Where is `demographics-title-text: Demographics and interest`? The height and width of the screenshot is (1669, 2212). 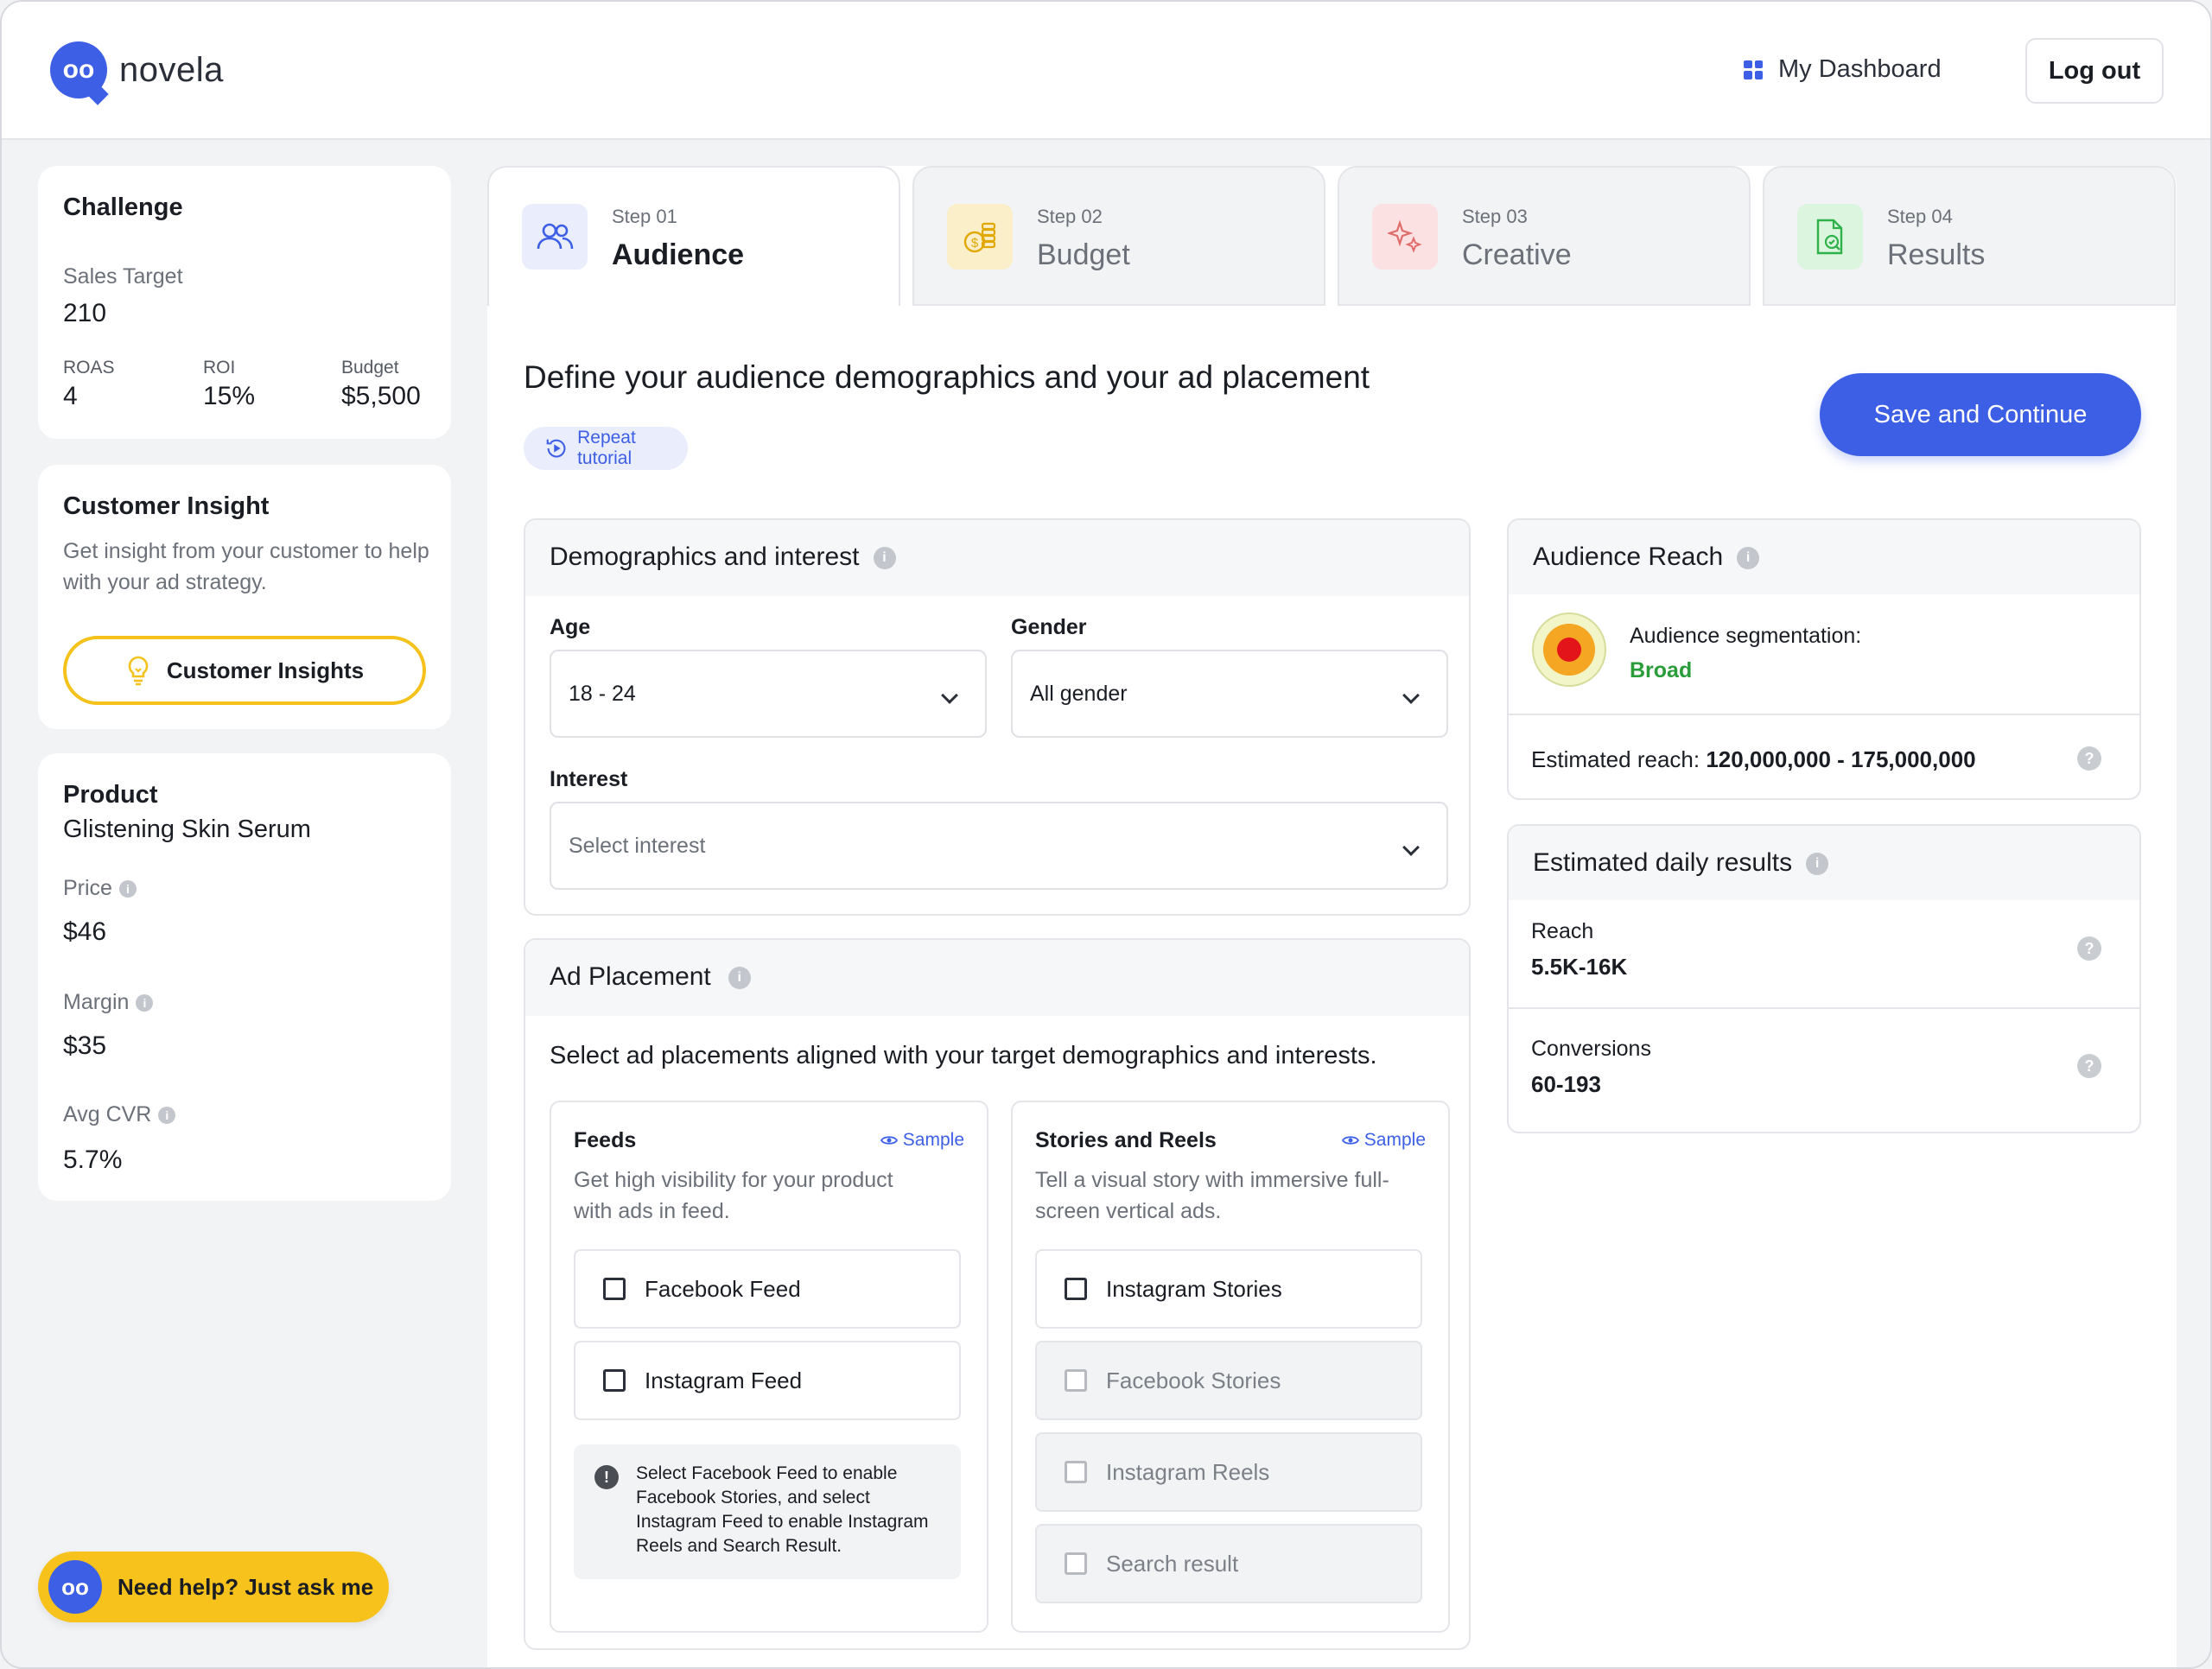
demographics-title-text: Demographics and interest is located at coordinates (705, 557).